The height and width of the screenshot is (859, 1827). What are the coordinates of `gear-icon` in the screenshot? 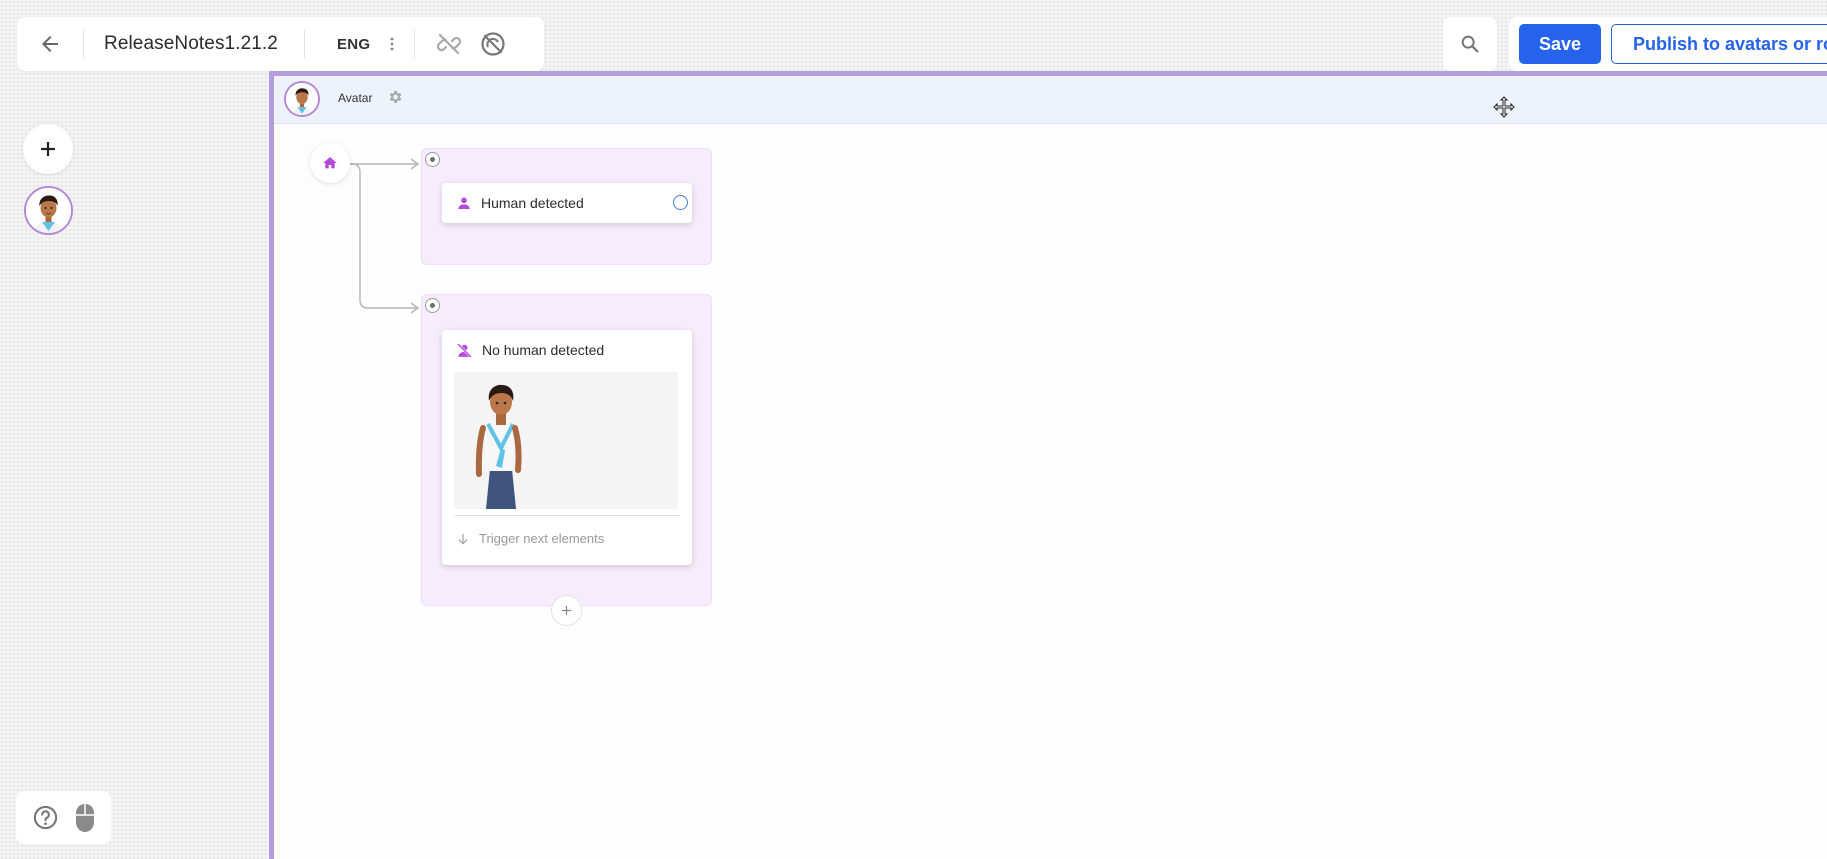 It's located at (395, 97).